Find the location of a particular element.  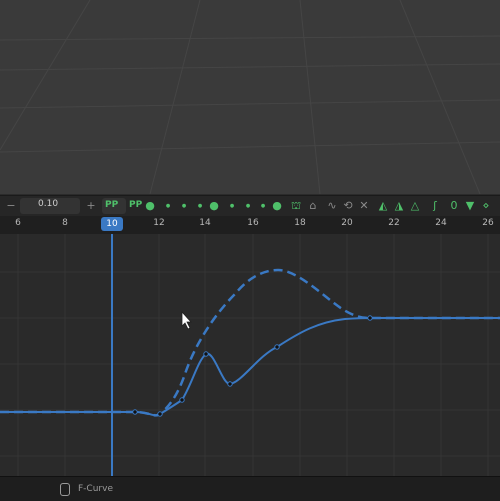

frame-ruler: 6 8 10 12 14 16 18 20 22 24 26 is located at coordinates (250, 225).